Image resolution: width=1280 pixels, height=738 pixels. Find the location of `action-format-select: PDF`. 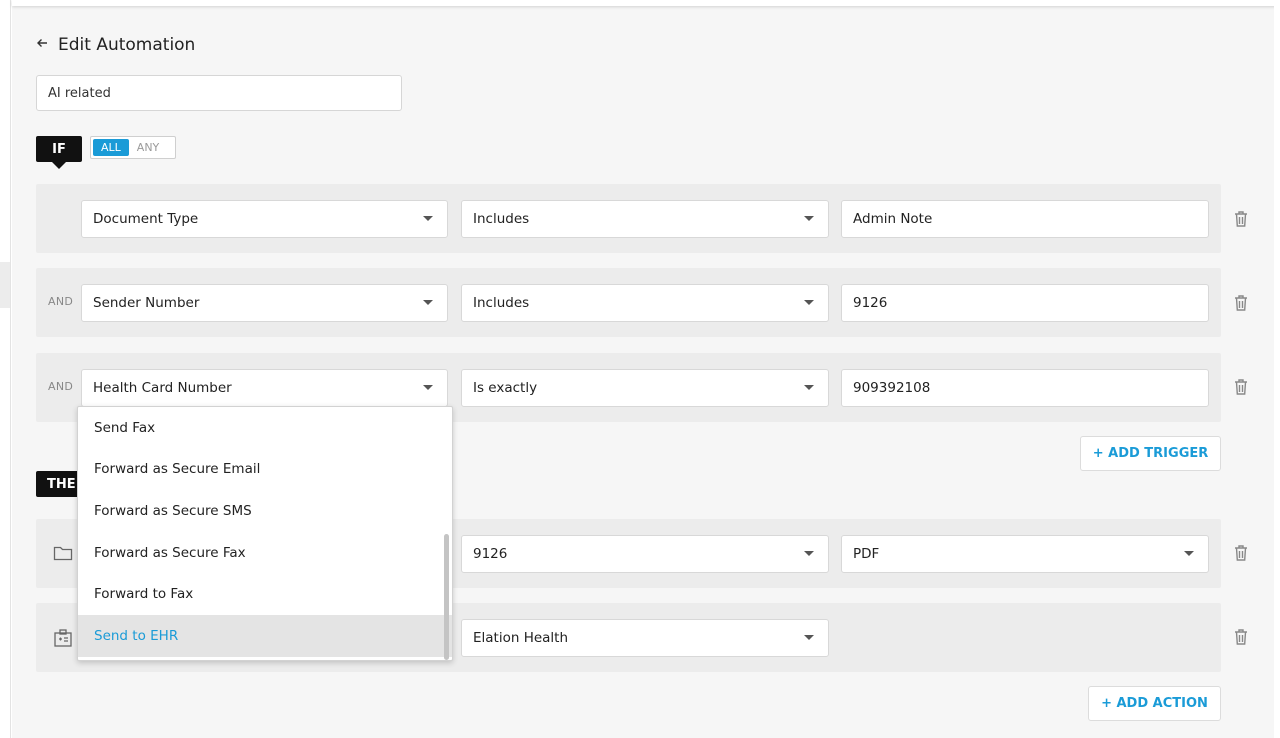

action-format-select: PDF is located at coordinates (1025, 554).